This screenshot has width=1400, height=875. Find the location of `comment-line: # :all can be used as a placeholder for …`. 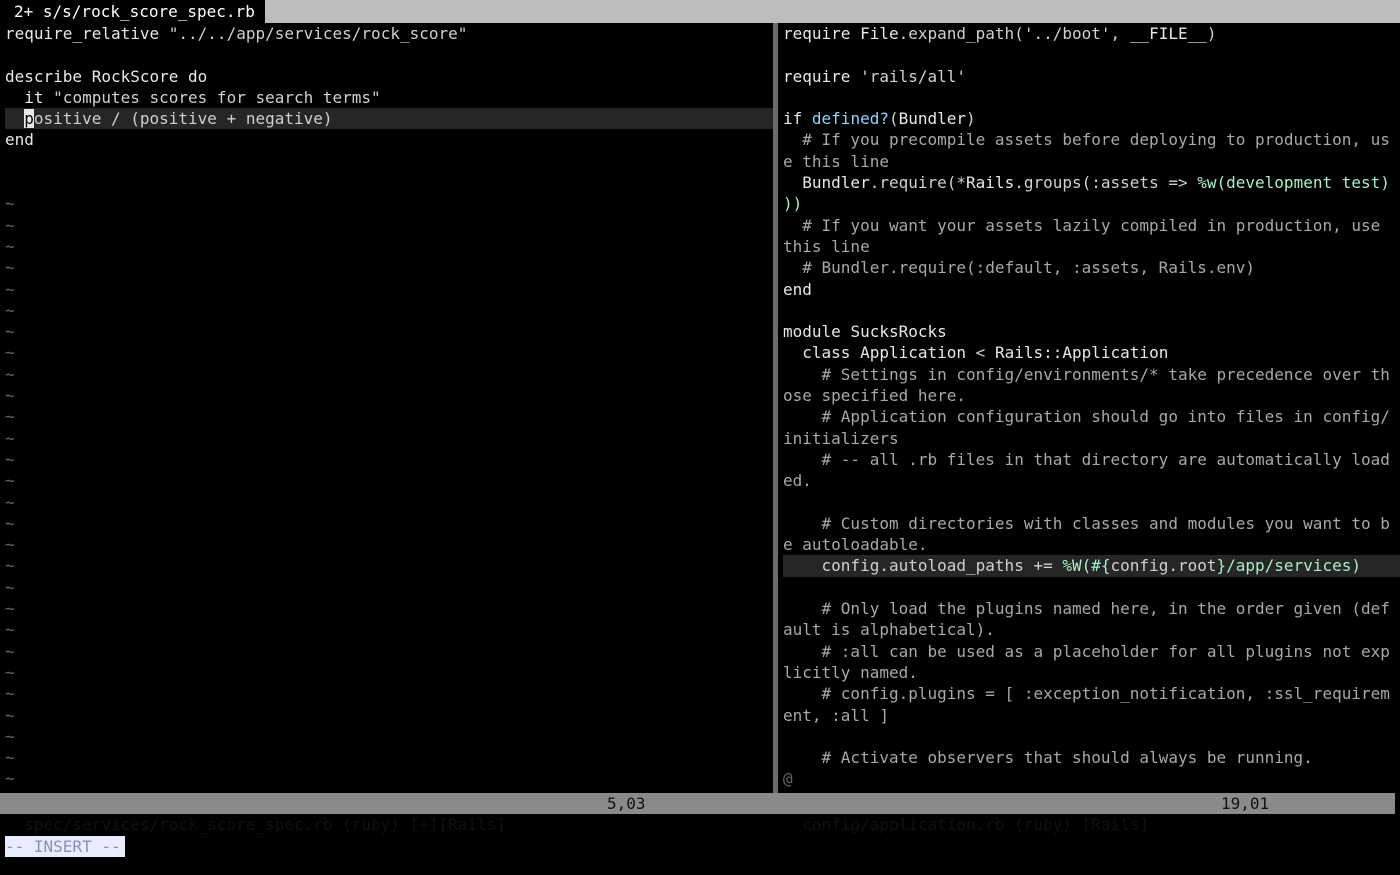

comment-line: # :all can be used as a placeholder for … is located at coordinates (1086, 651).